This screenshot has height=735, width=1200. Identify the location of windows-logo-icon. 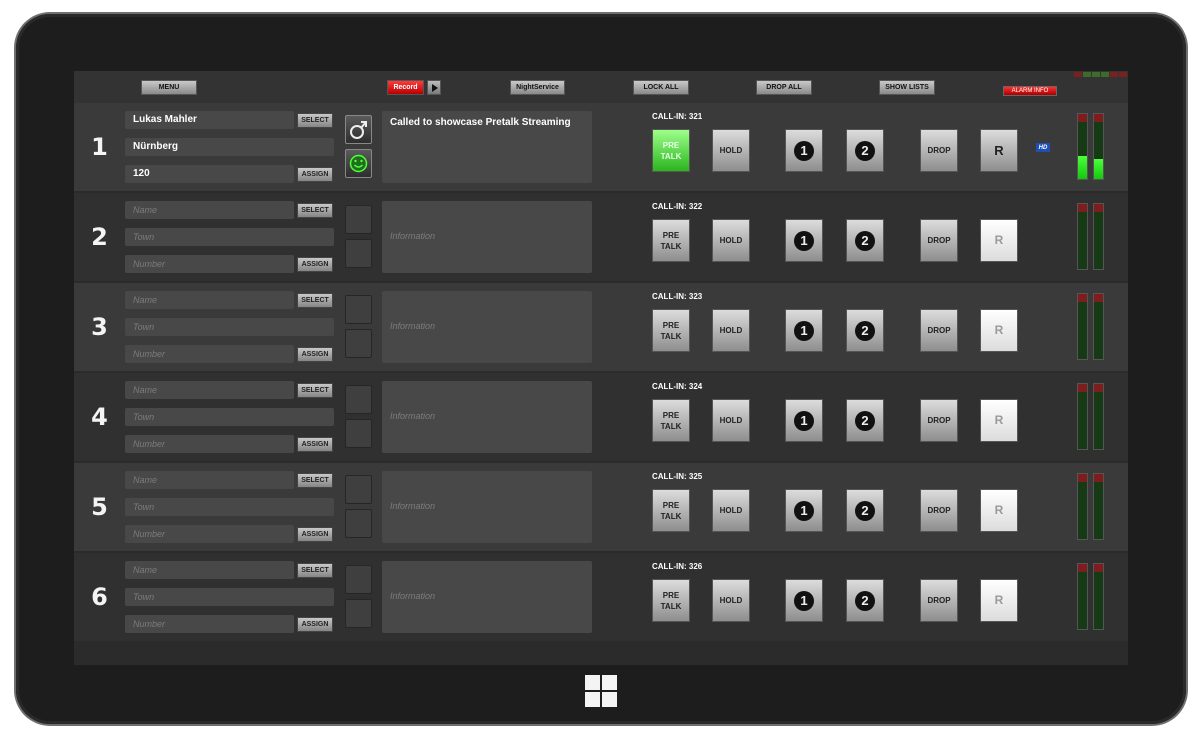
(601, 691).